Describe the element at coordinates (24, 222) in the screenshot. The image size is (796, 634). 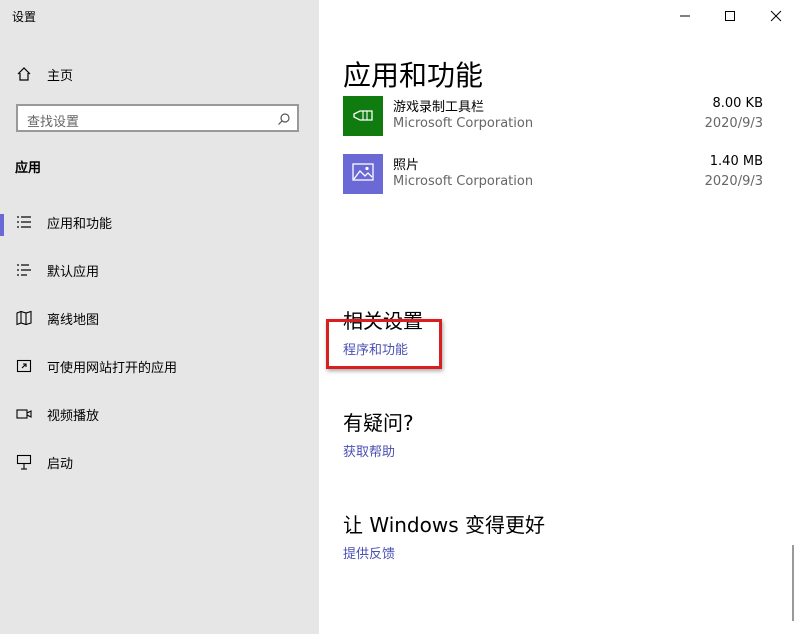
I see `apps-list-icon` at that location.